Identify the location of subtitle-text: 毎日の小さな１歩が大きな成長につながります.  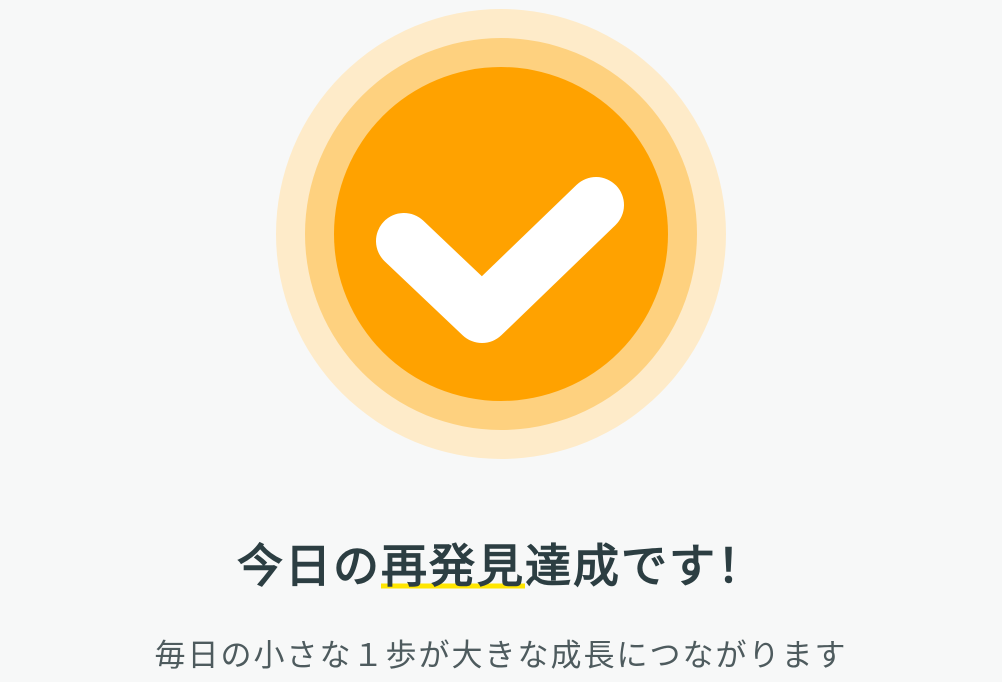
(501, 656).